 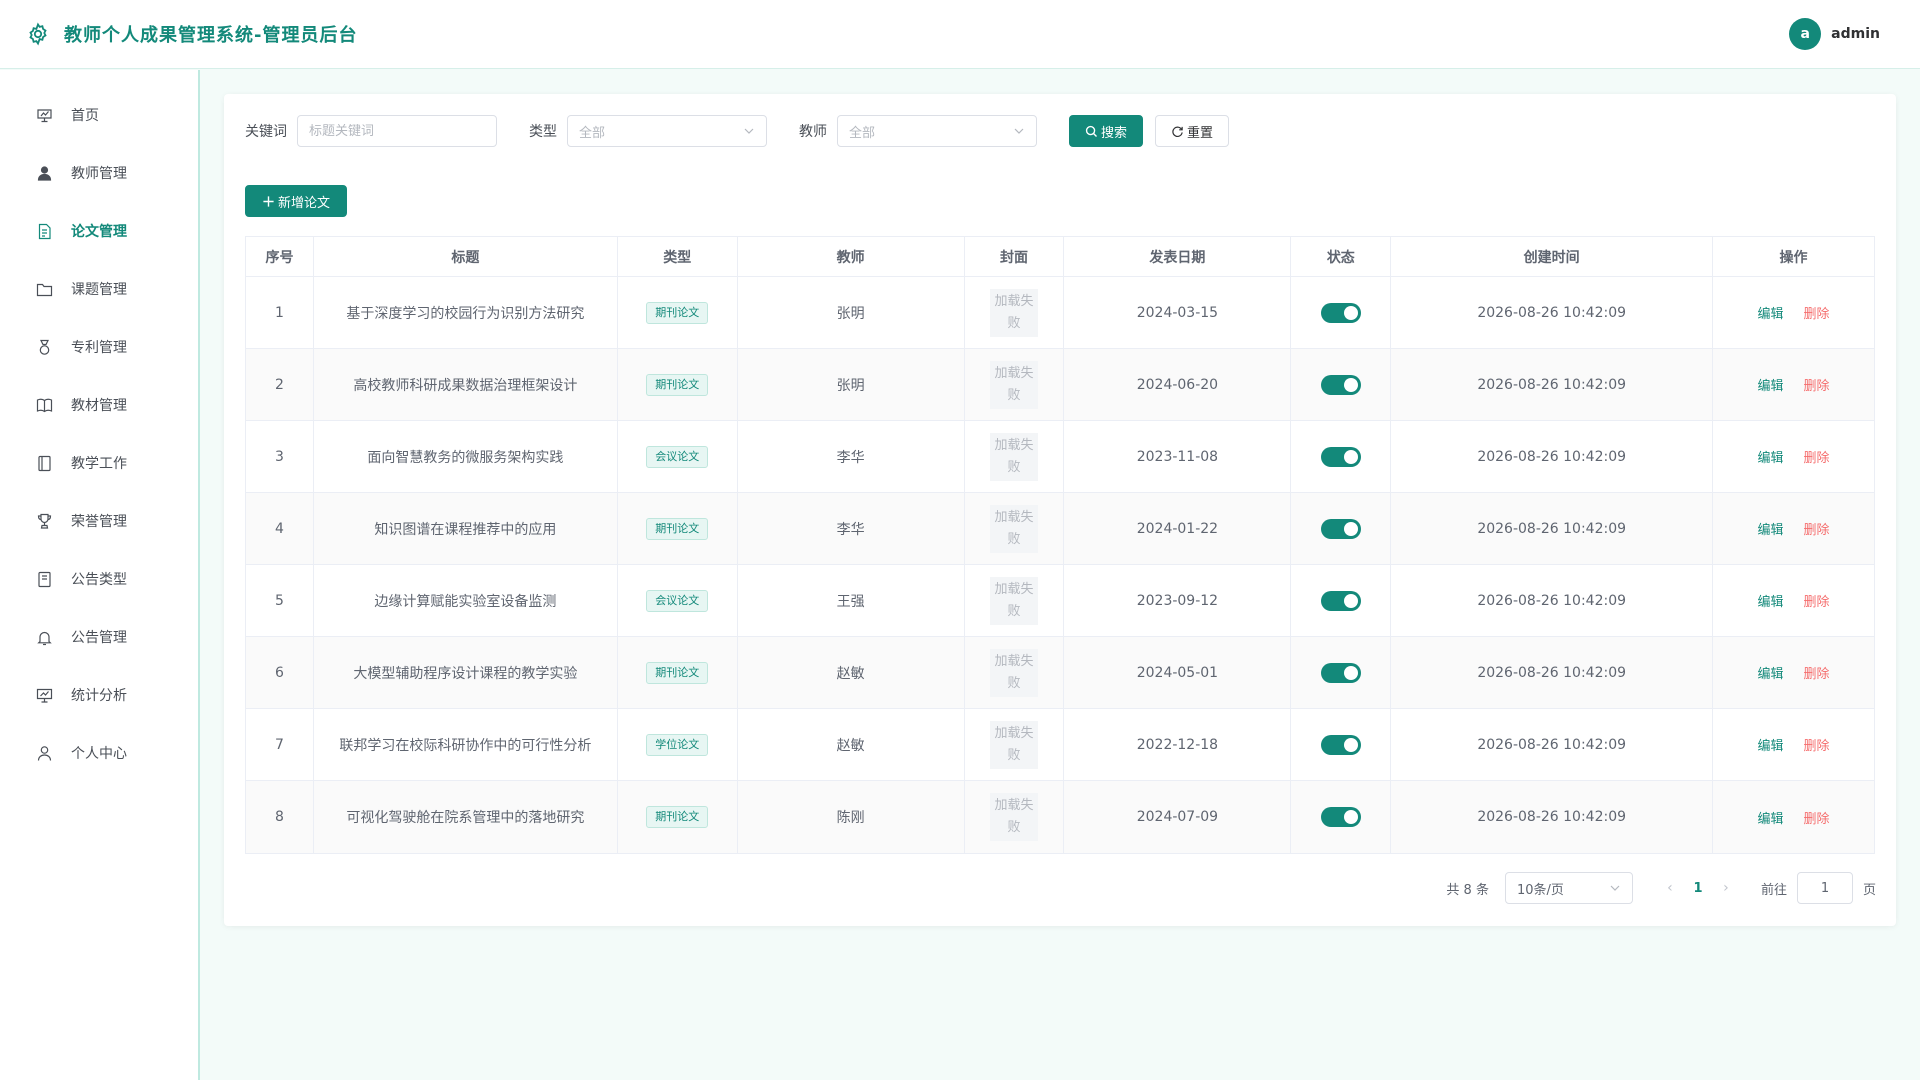 What do you see at coordinates (937, 131) in the screenshot?
I see `teacher-select: 全部` at bounding box center [937, 131].